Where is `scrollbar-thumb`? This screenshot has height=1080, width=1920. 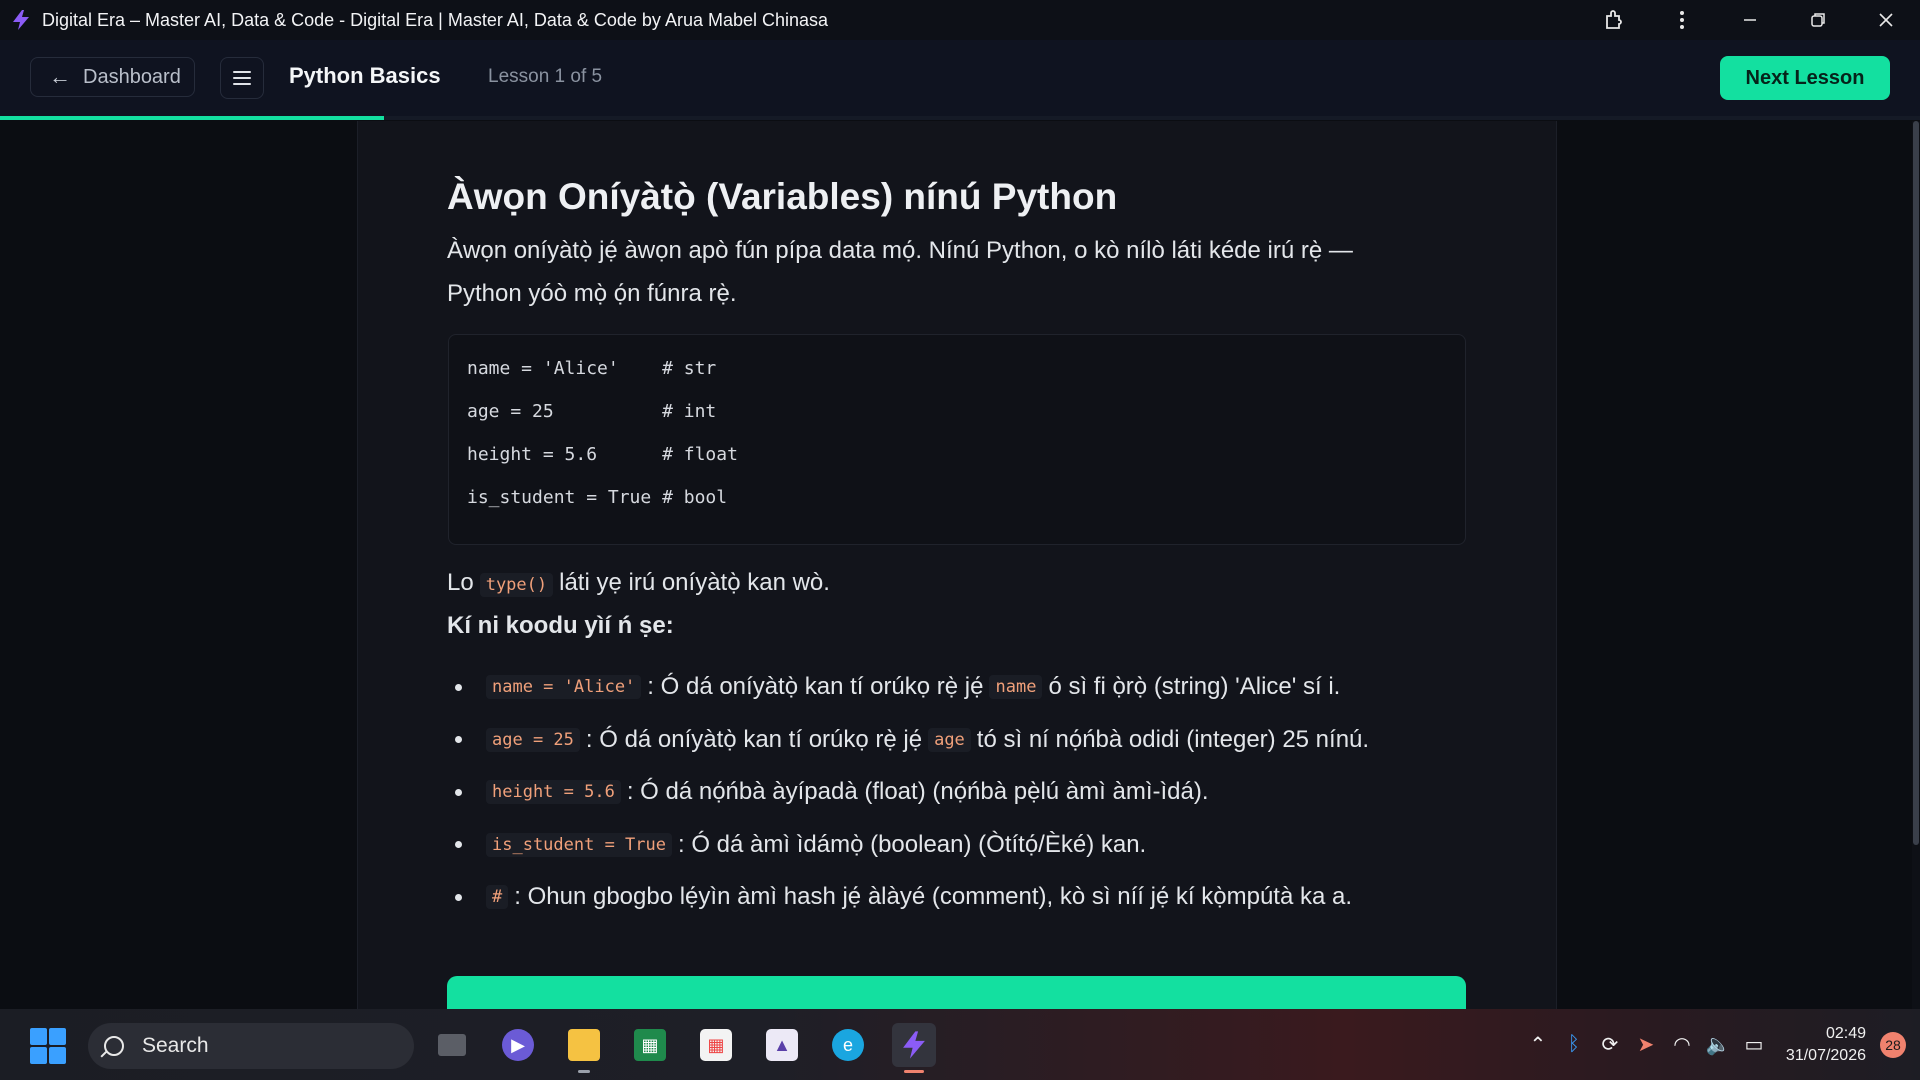 scrollbar-thumb is located at coordinates (1916, 483).